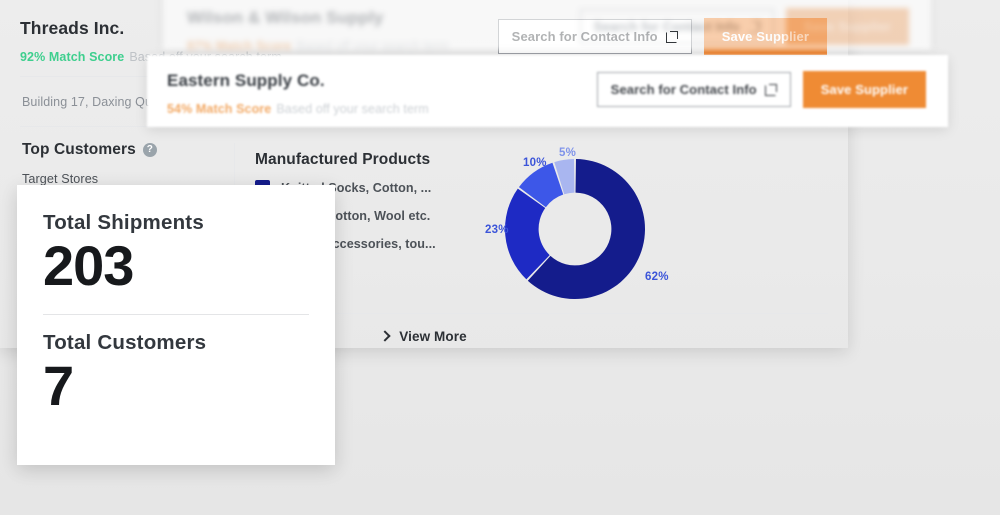 This screenshot has height=515, width=1000. Describe the element at coordinates (433, 336) in the screenshot. I see `view-more-label: View More` at that location.